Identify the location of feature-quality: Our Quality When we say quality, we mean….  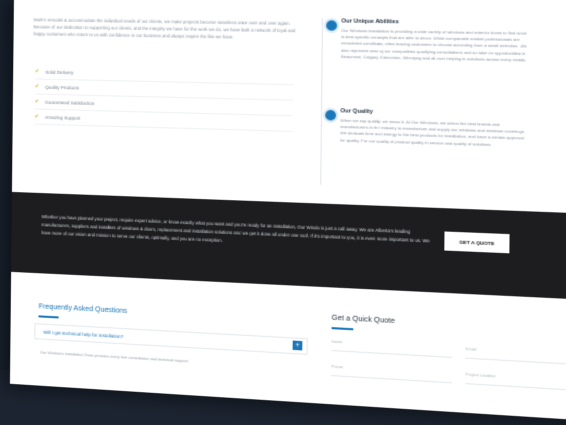
(427, 127).